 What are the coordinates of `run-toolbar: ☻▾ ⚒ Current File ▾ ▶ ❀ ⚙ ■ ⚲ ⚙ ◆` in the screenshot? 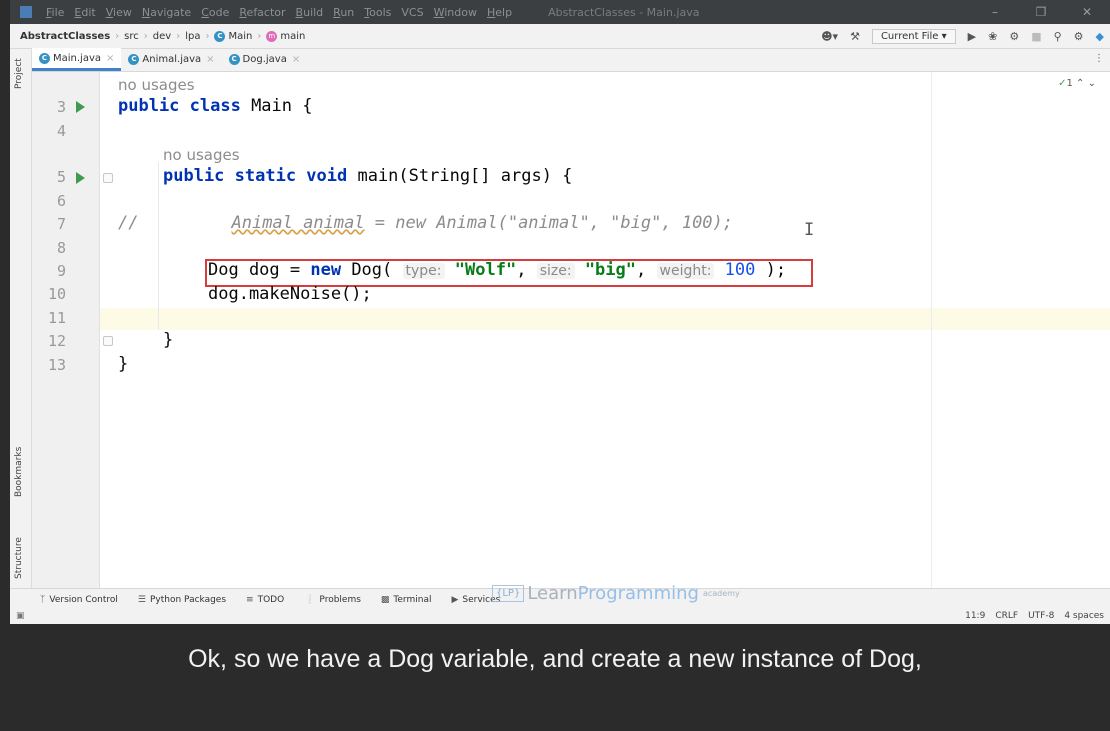 It's located at (962, 36).